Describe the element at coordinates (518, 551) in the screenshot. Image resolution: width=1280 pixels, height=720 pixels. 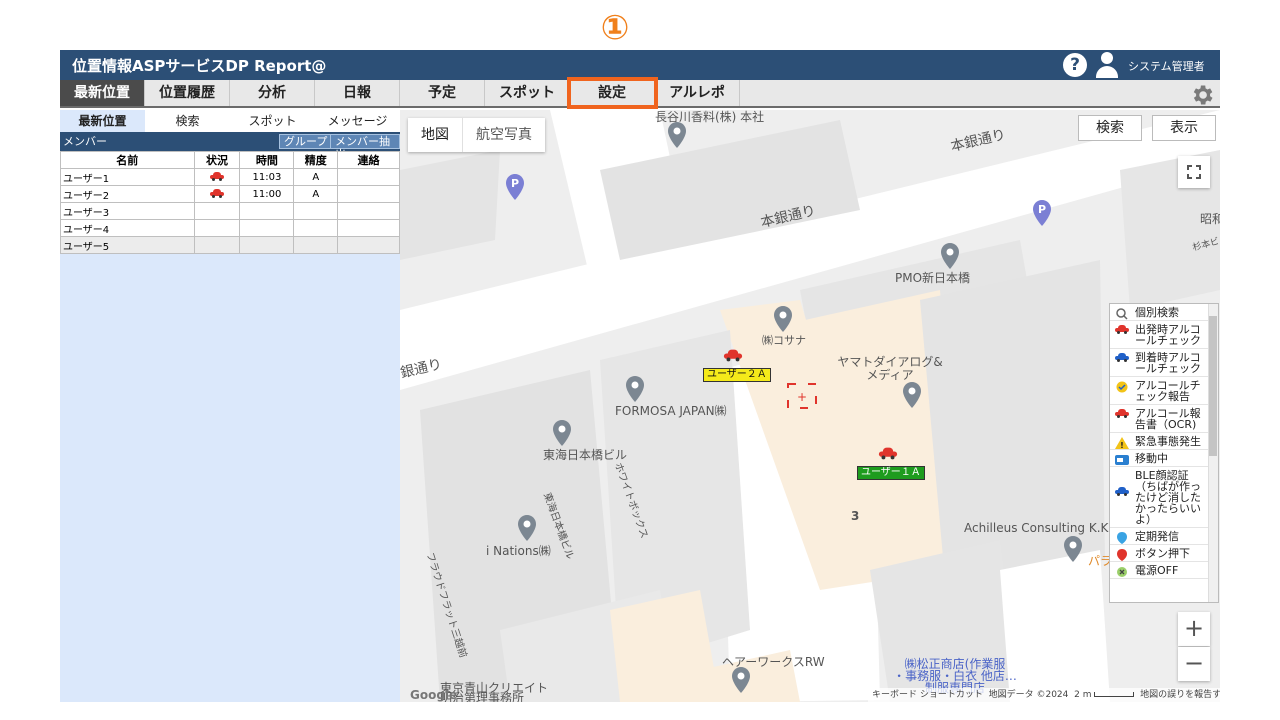
I see `map-label: i Nations㈱` at that location.